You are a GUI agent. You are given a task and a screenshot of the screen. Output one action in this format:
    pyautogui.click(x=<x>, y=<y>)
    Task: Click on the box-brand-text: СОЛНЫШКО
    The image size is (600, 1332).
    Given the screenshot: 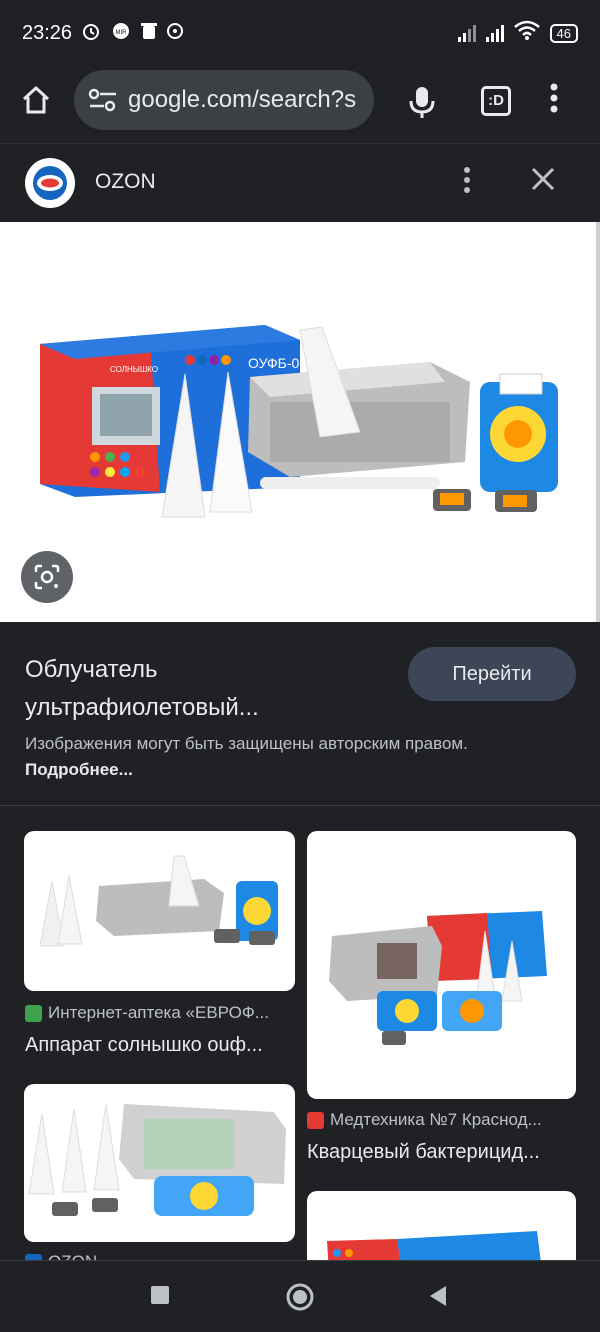 What is the action you would take?
    pyautogui.click(x=134, y=369)
    